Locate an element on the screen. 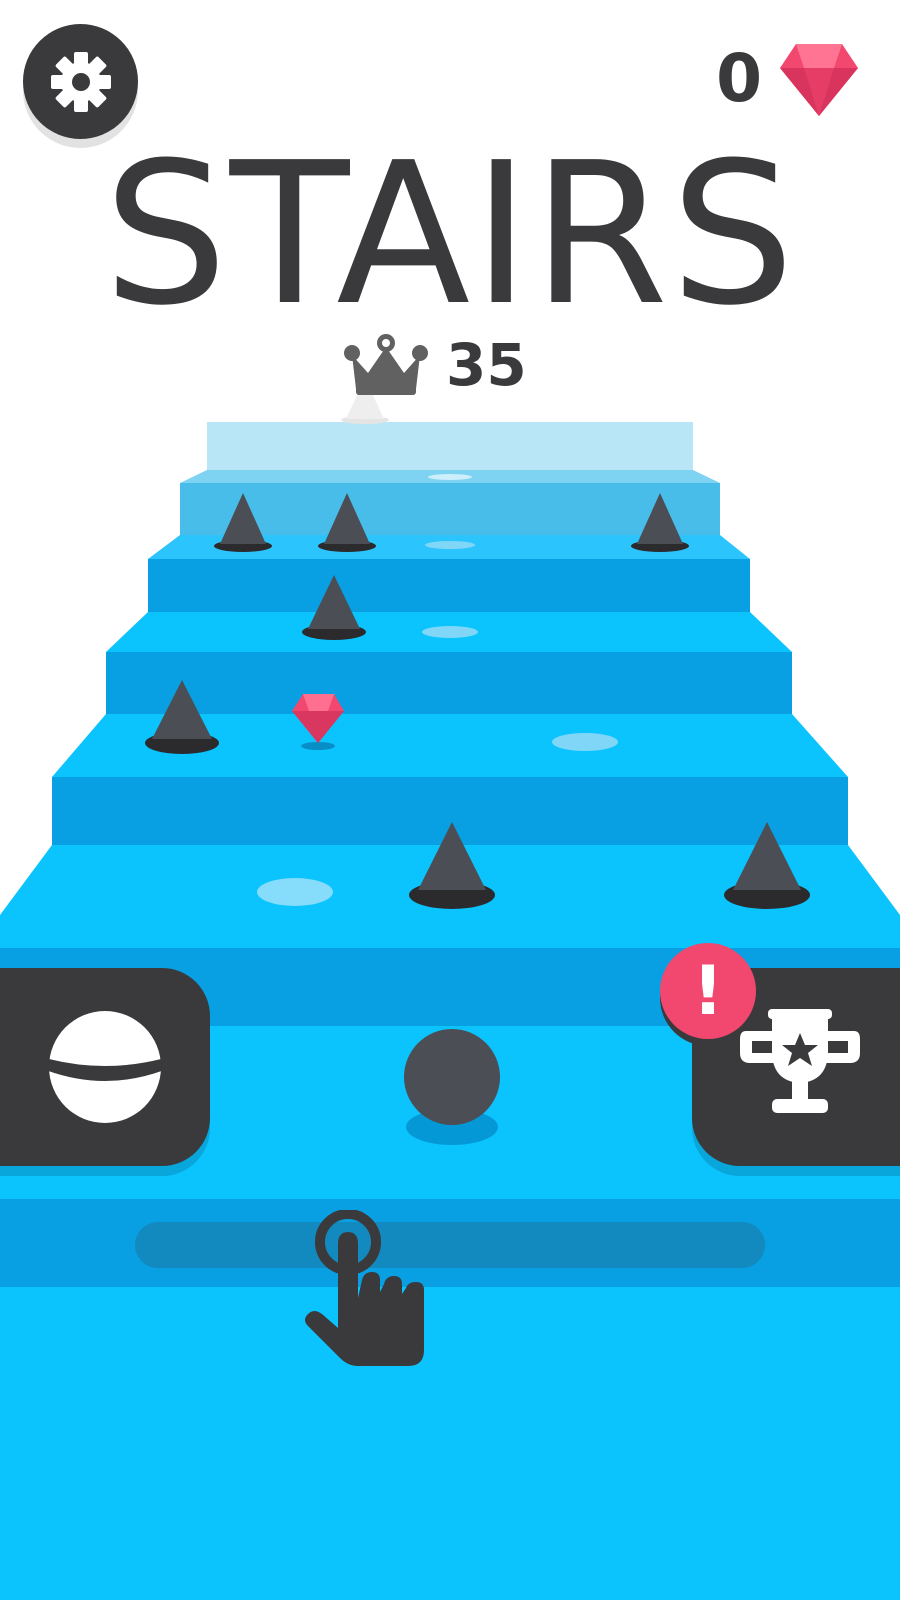 Image resolution: width=900 pixels, height=1600 pixels. exclamation-icon: ! is located at coordinates (708, 991).